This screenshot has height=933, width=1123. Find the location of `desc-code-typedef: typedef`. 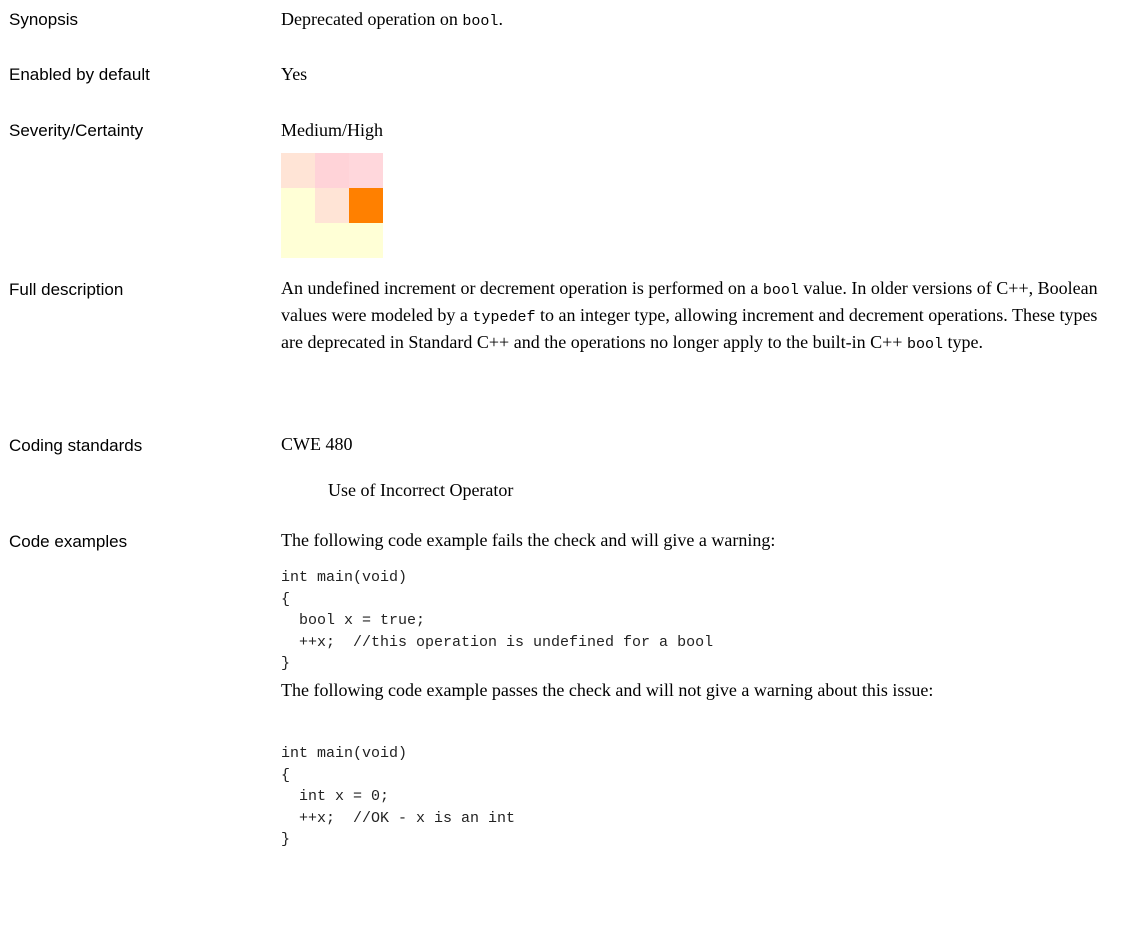

desc-code-typedef: typedef is located at coordinates (504, 317).